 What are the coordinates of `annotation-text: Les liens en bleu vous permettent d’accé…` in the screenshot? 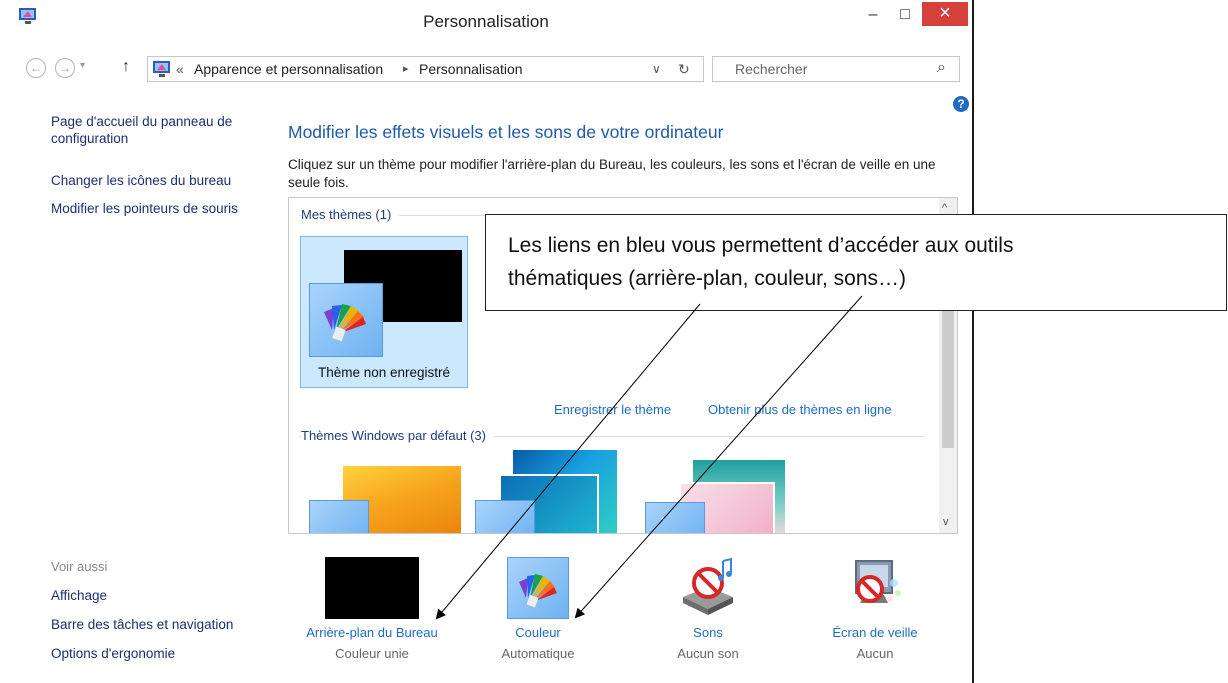 It's located at (760, 262).